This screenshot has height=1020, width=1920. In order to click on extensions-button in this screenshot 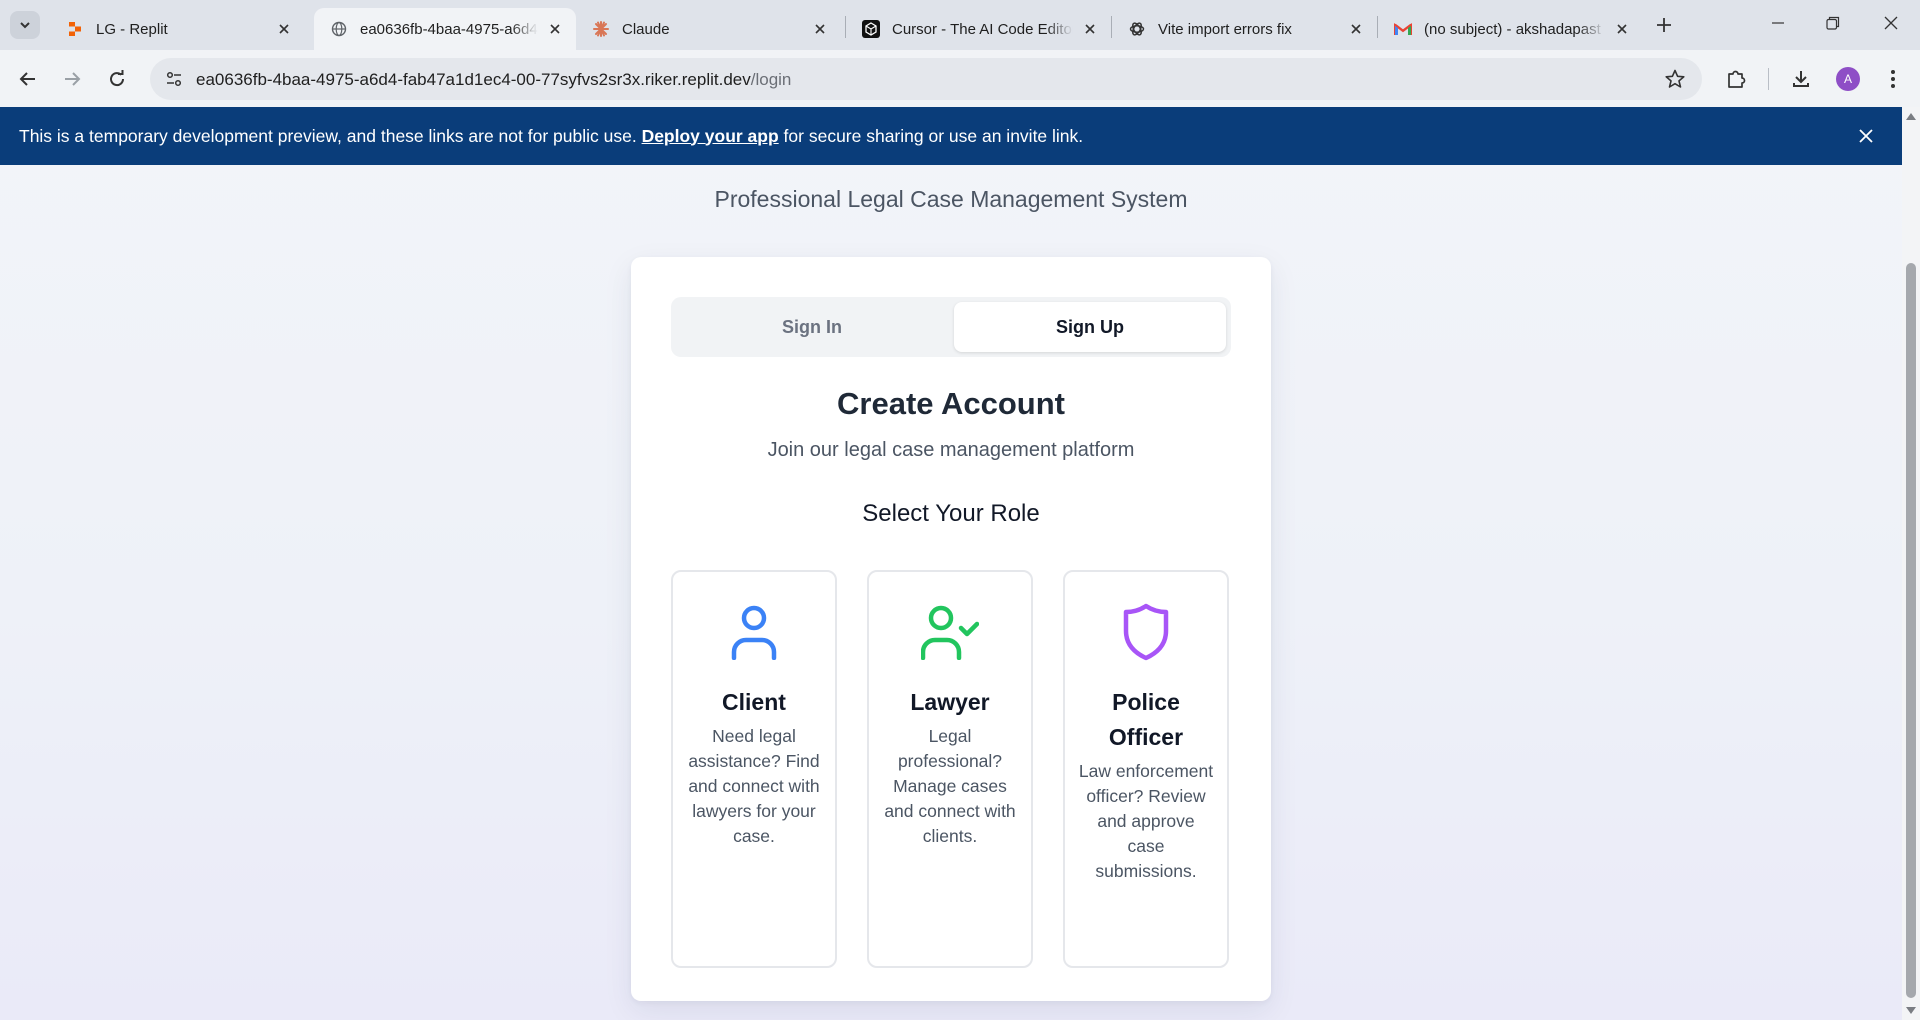, I will do `click(1736, 79)`.